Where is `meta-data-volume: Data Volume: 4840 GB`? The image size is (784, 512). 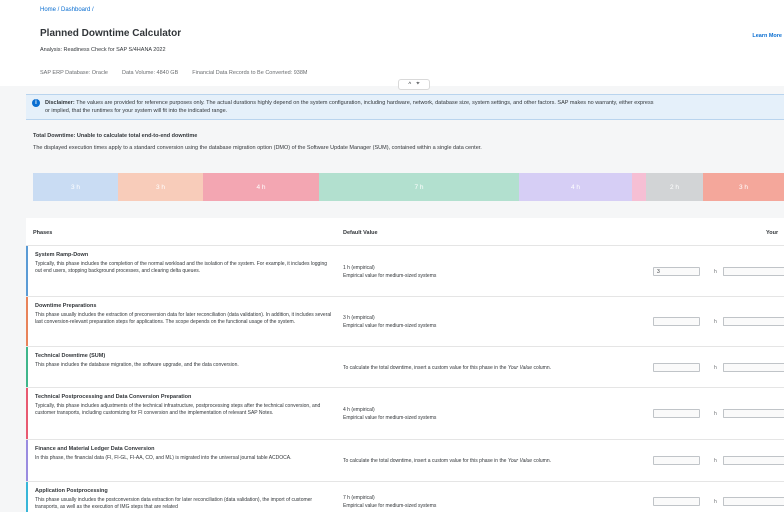
meta-data-volume: Data Volume: 4840 GB is located at coordinates (150, 73).